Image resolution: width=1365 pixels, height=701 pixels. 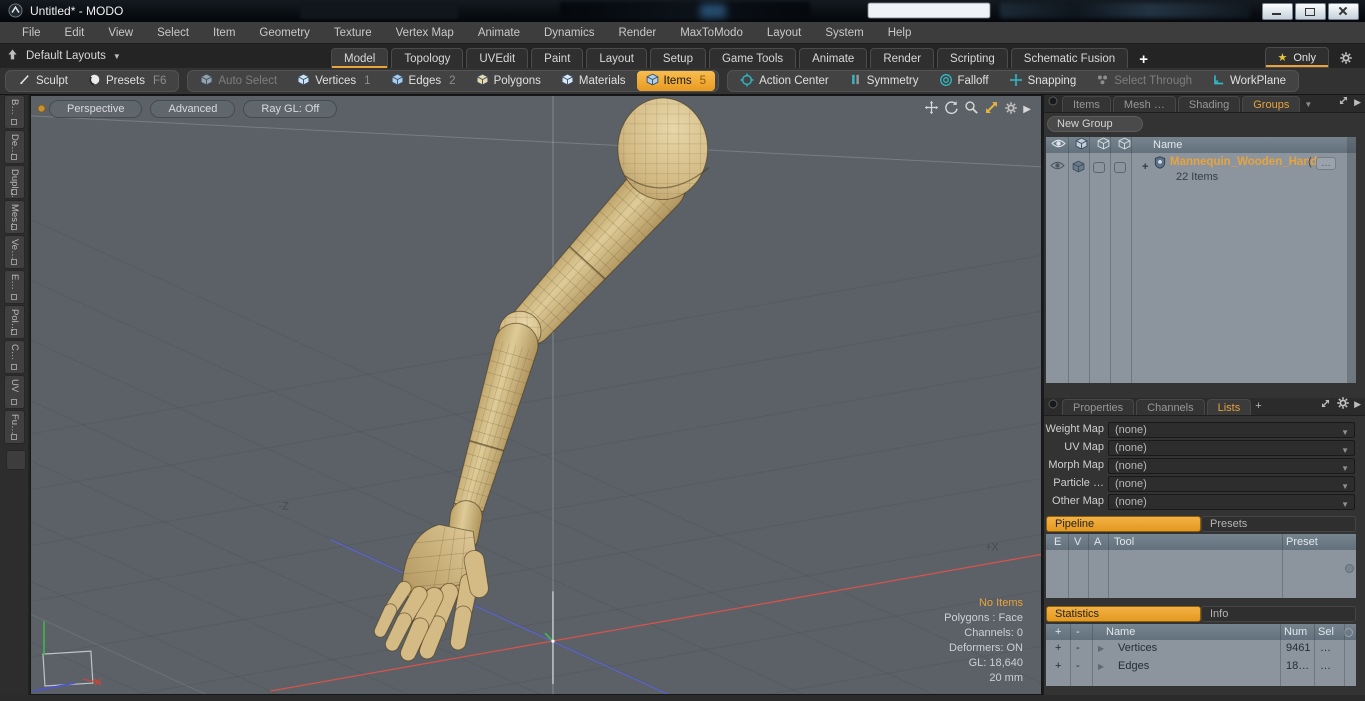 What do you see at coordinates (66, 56) in the screenshot?
I see `default-layouts-dropdown: Default Layouts` at bounding box center [66, 56].